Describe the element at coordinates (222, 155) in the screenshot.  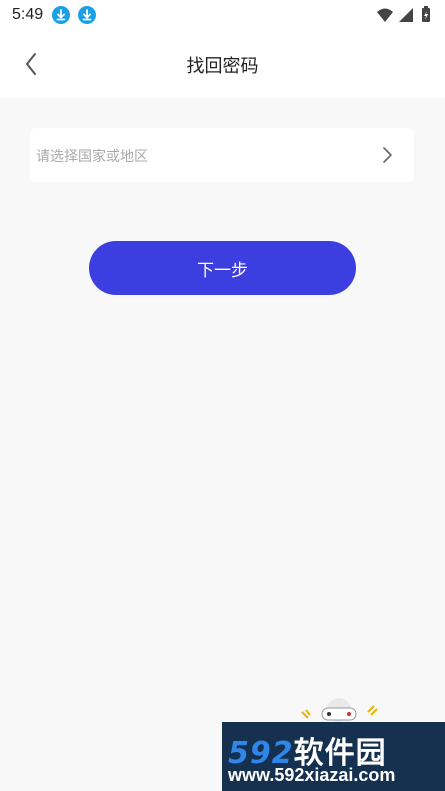
I see `region-selector: 请选择国家或地区` at that location.